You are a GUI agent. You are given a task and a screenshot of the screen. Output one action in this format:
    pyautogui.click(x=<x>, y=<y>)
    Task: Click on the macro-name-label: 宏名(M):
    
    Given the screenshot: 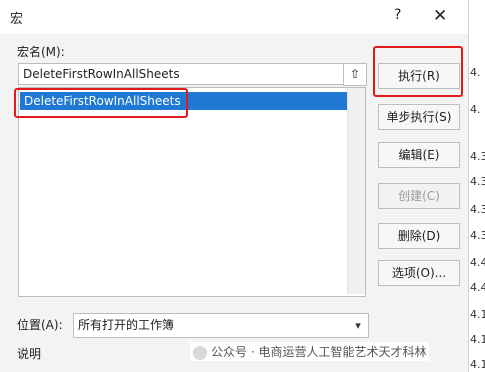 What is the action you would take?
    pyautogui.click(x=41, y=52)
    